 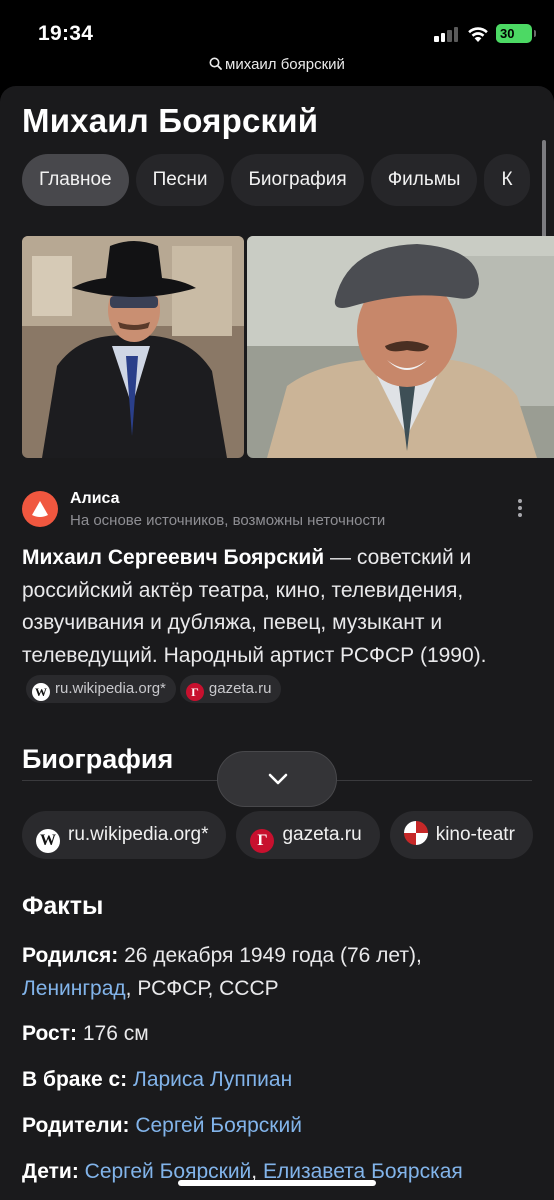 I want to click on facts-heading: Факты, so click(x=63, y=906).